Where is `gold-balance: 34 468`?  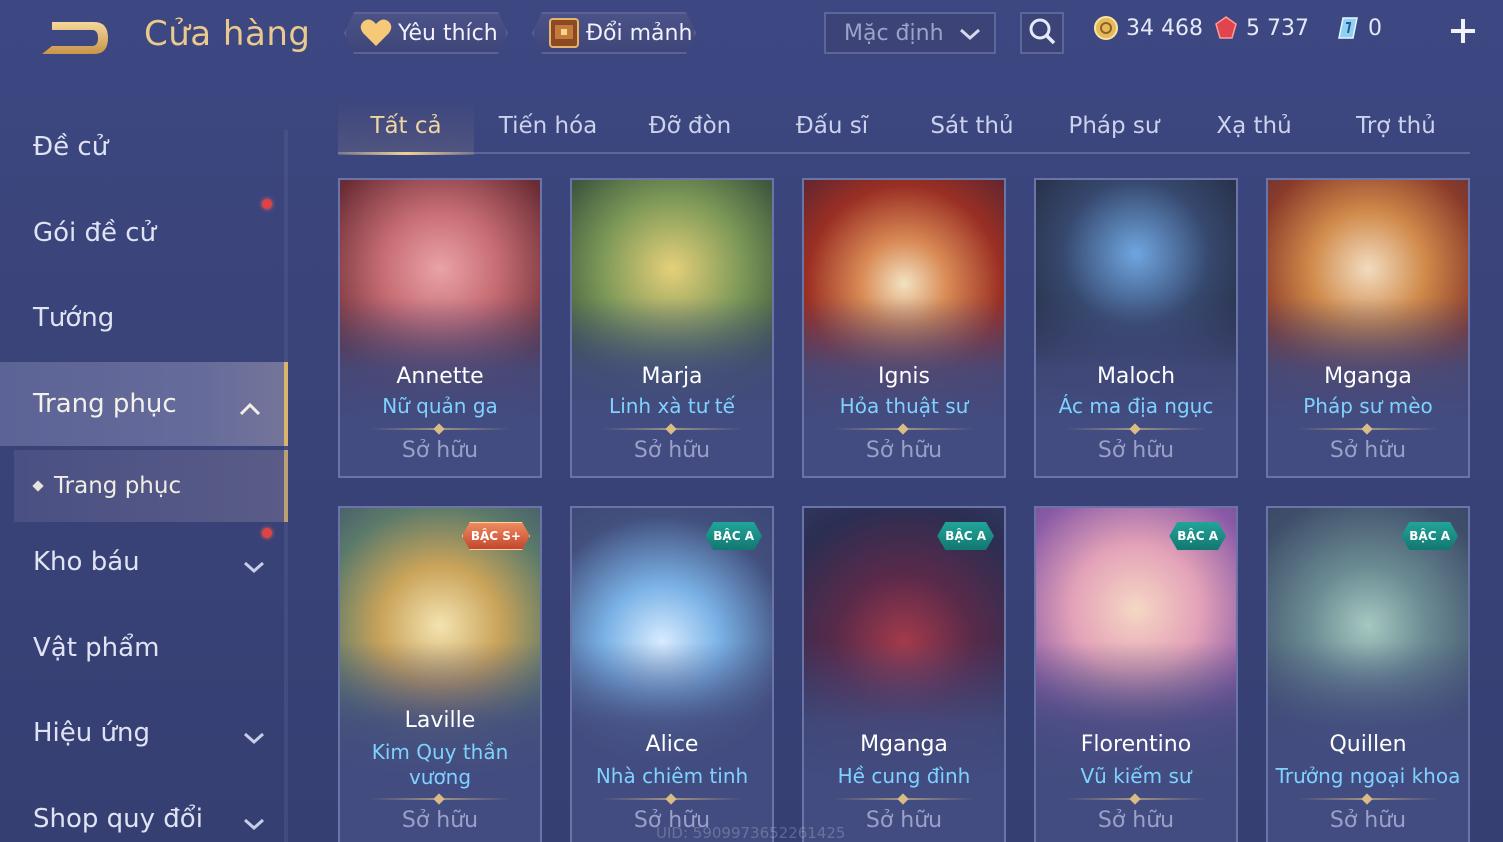
gold-balance: 34 468 is located at coordinates (1147, 28).